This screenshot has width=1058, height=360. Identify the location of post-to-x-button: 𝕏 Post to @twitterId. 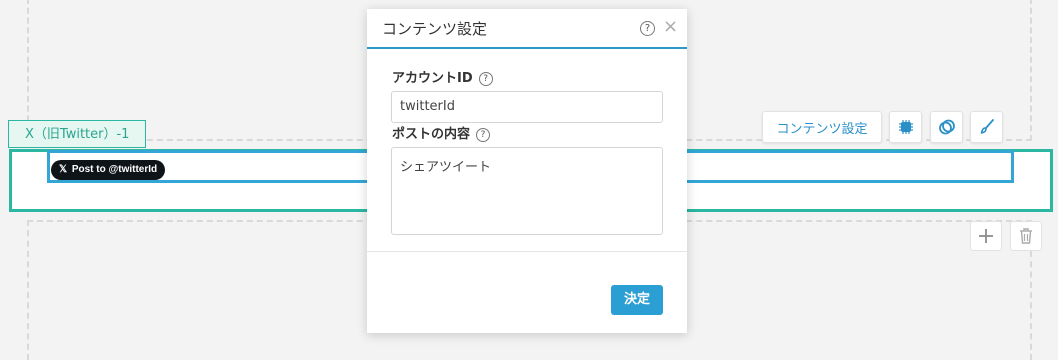
(108, 170).